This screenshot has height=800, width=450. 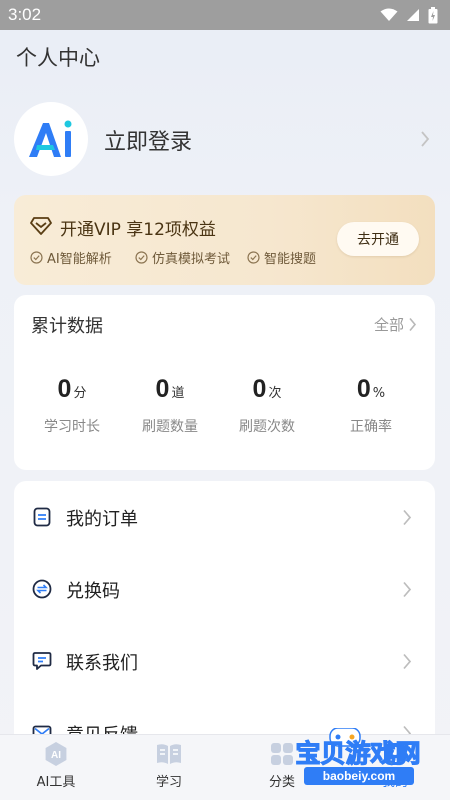 I want to click on nav-label: 我的, so click(x=394, y=782).